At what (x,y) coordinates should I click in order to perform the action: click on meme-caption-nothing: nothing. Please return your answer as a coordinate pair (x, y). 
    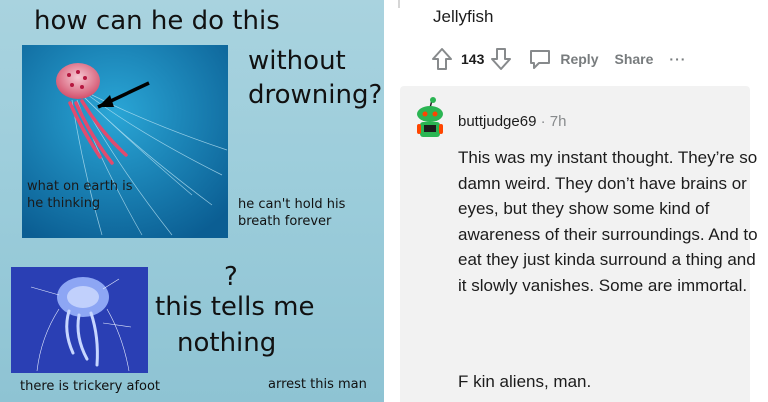
    Looking at the image, I should click on (227, 343).